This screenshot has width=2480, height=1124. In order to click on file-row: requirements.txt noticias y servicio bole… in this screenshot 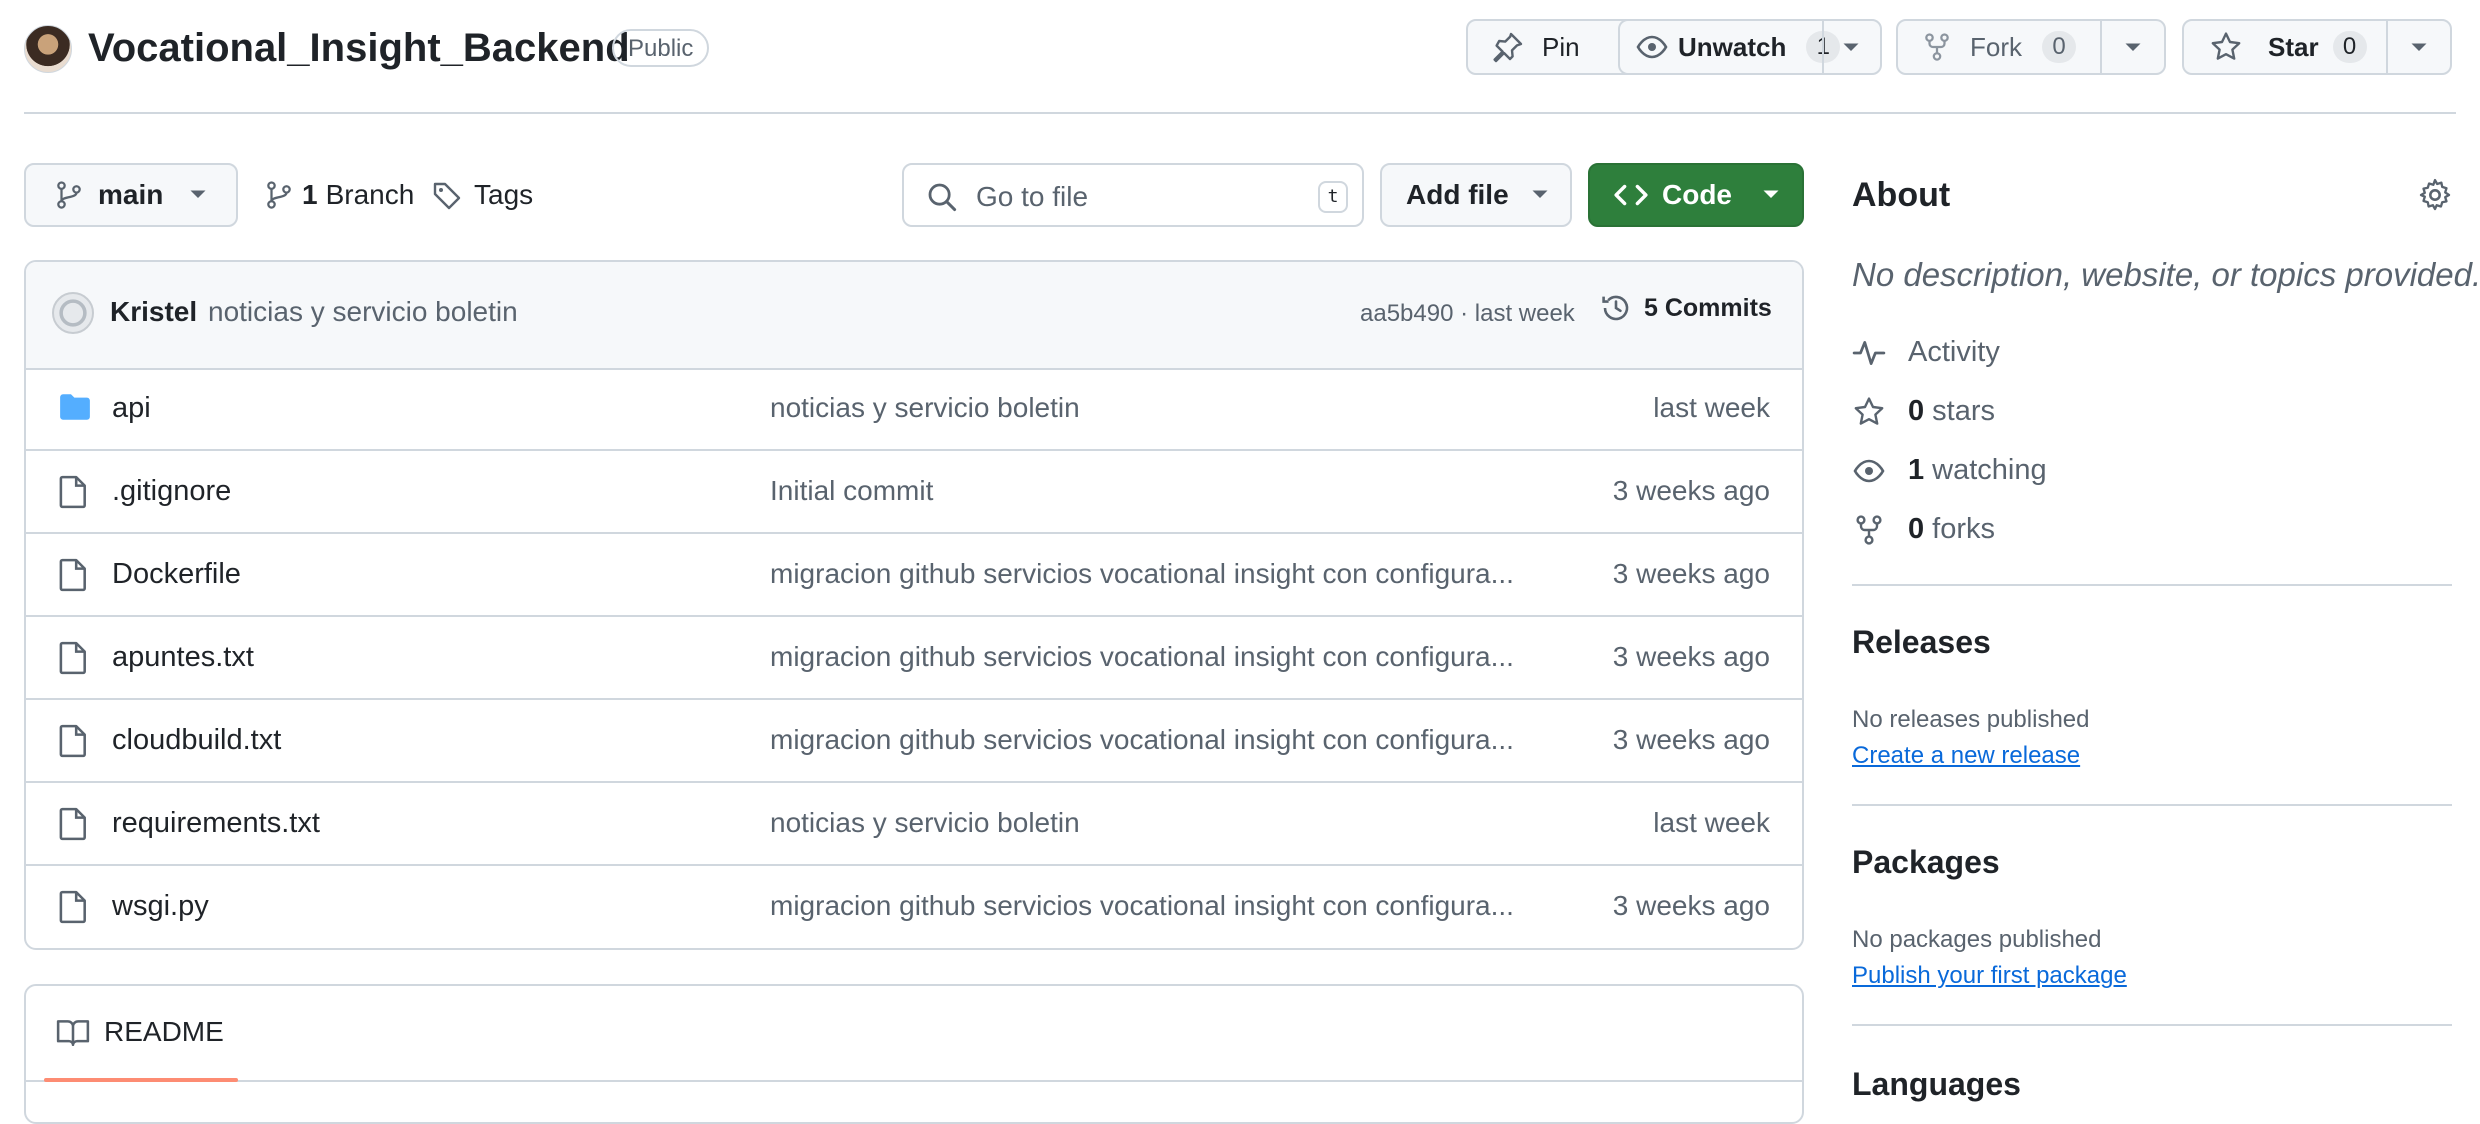, I will do `click(914, 824)`.